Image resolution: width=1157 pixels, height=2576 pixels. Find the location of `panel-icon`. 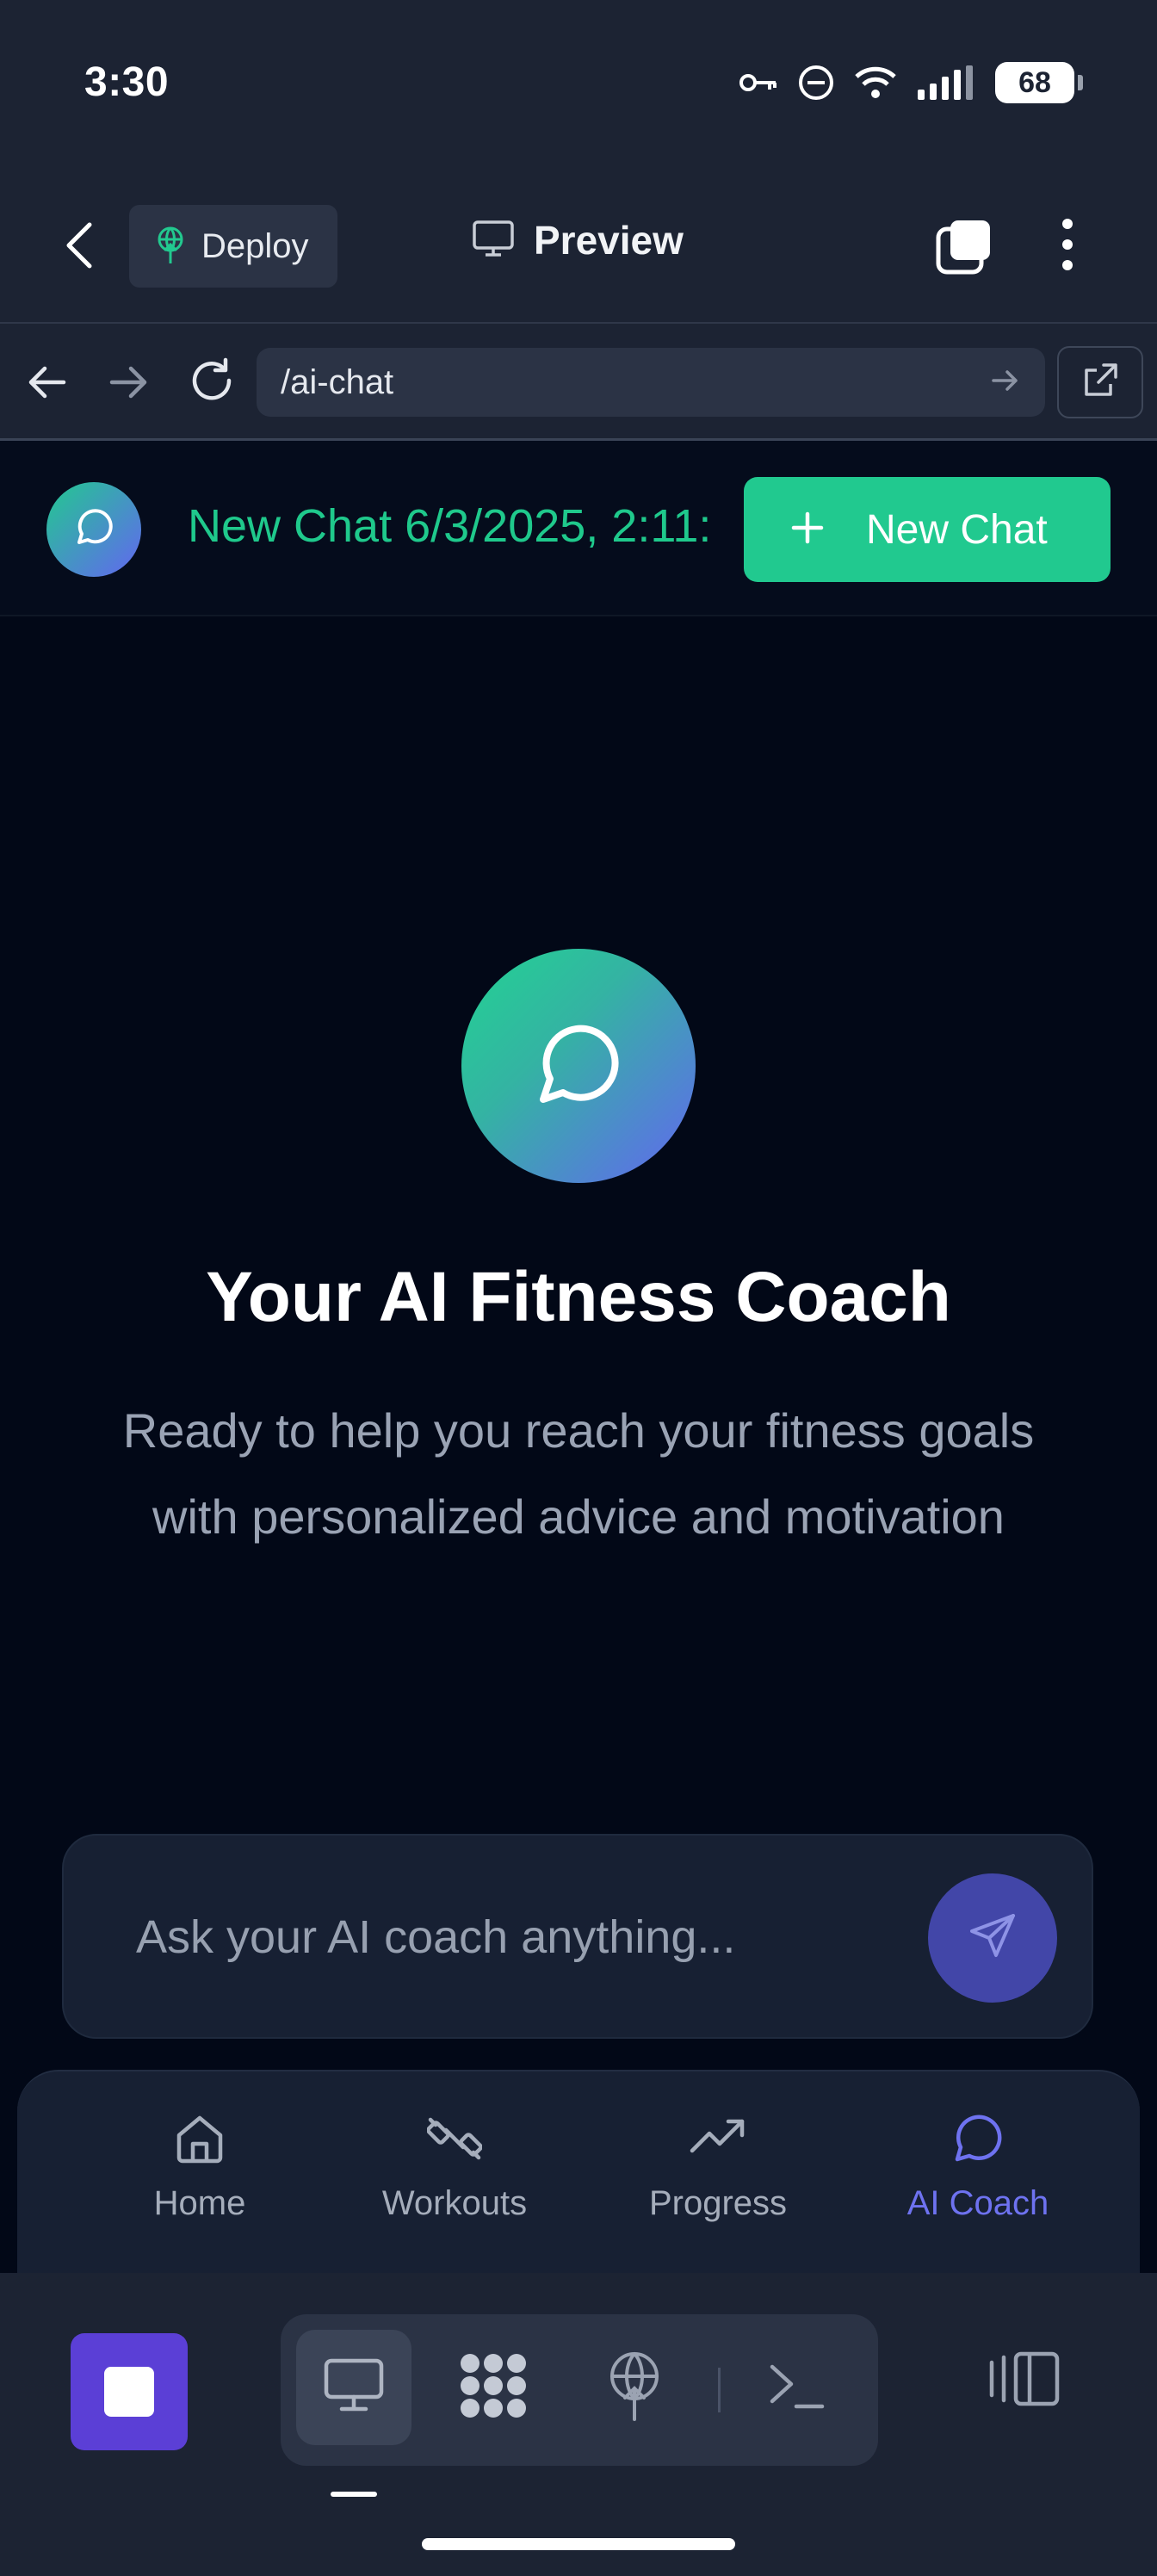

panel-icon is located at coordinates (1025, 2381).